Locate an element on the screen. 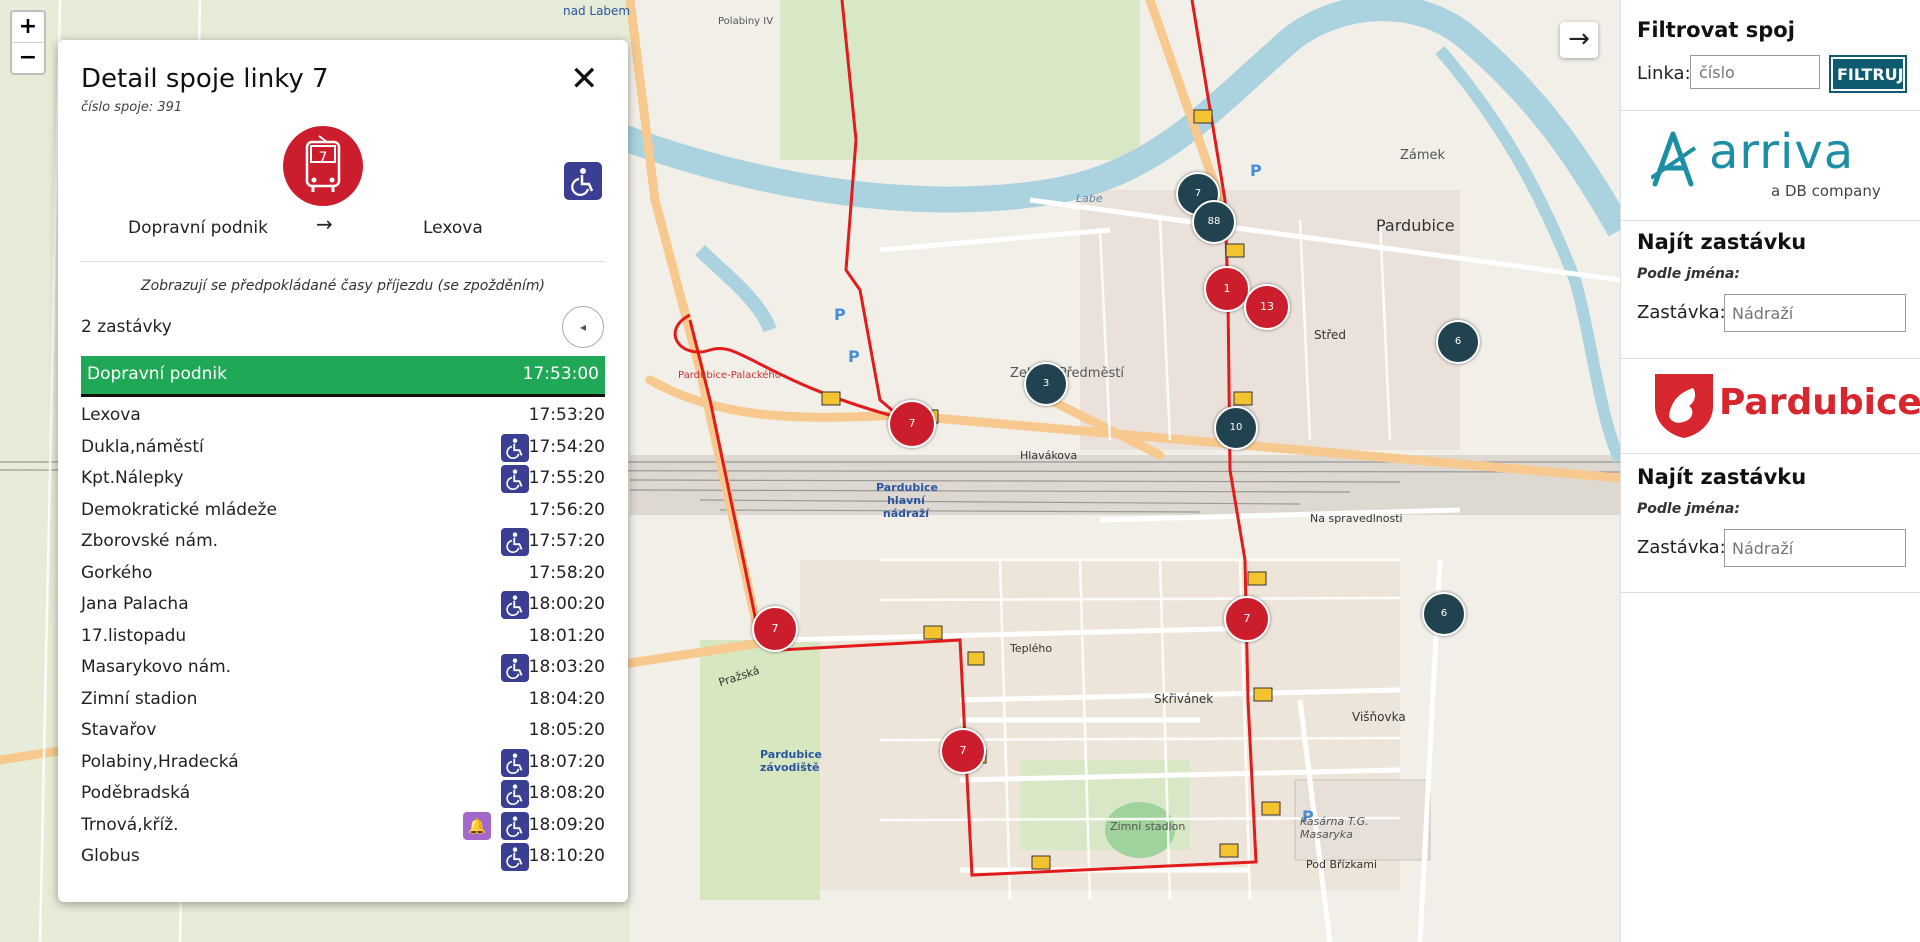  bus-marker-dark: 88 is located at coordinates (1214, 222).